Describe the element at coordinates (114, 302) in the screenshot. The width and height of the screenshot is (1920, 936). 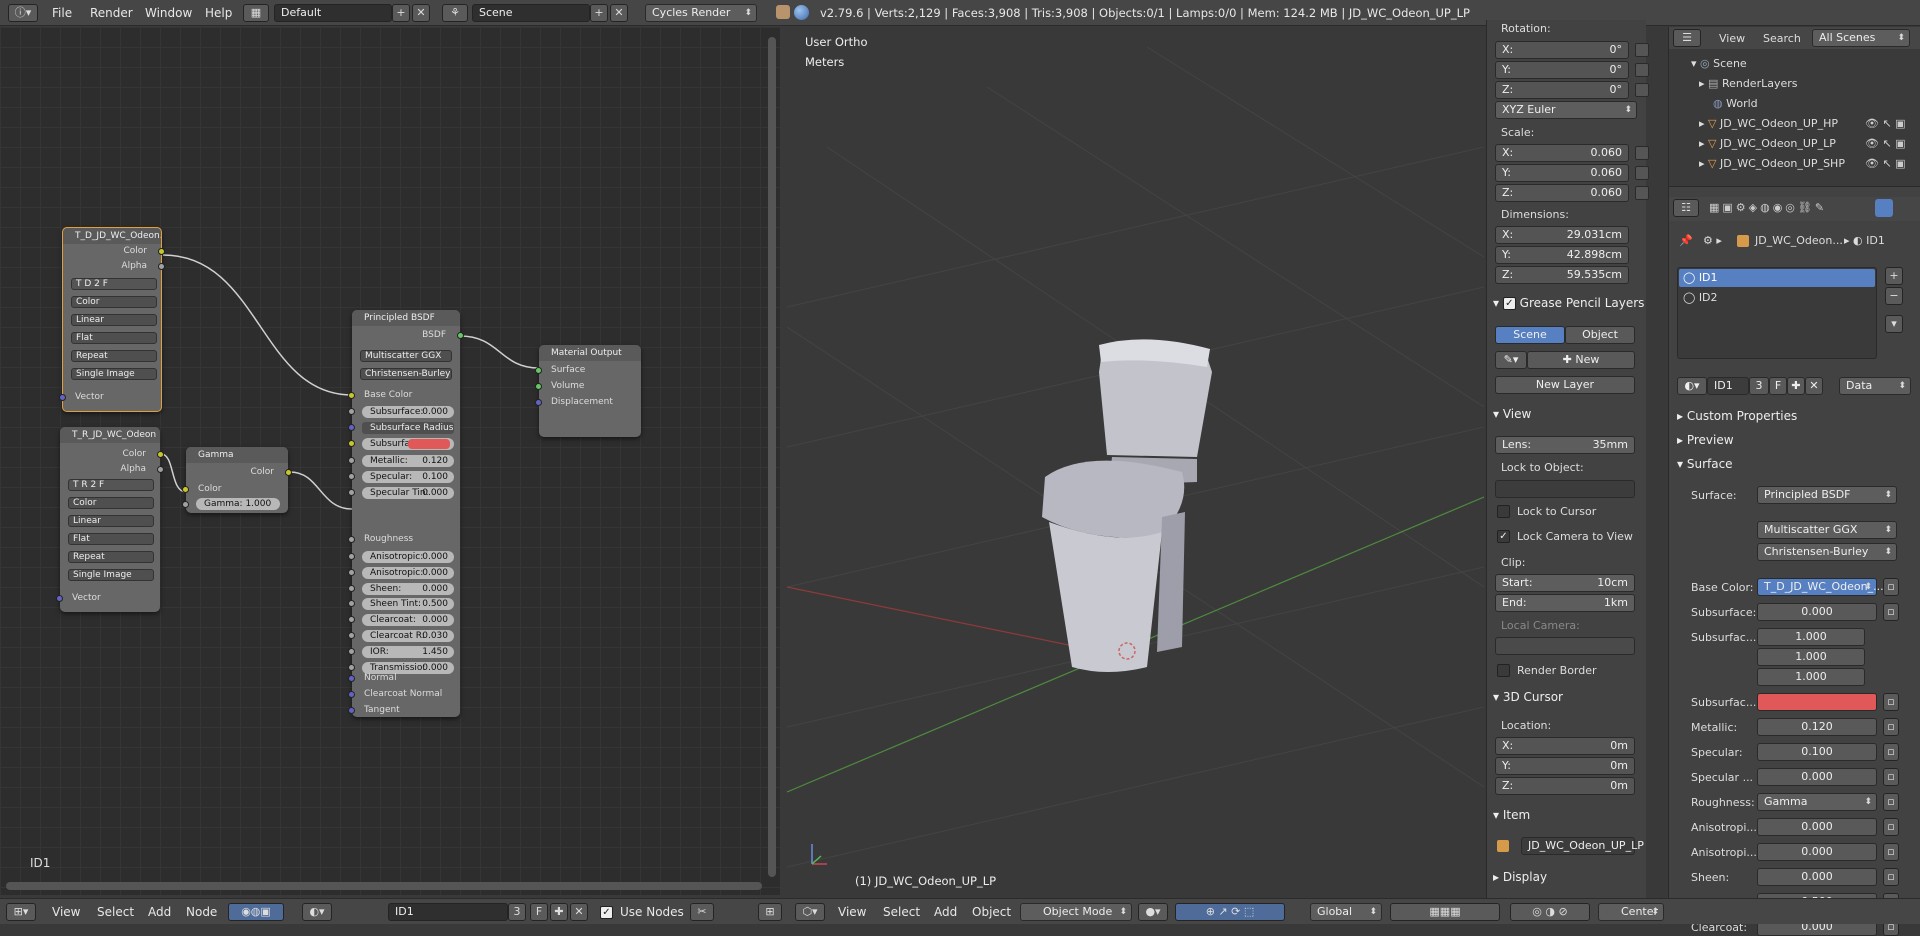
I see `color-space-select: Color` at that location.